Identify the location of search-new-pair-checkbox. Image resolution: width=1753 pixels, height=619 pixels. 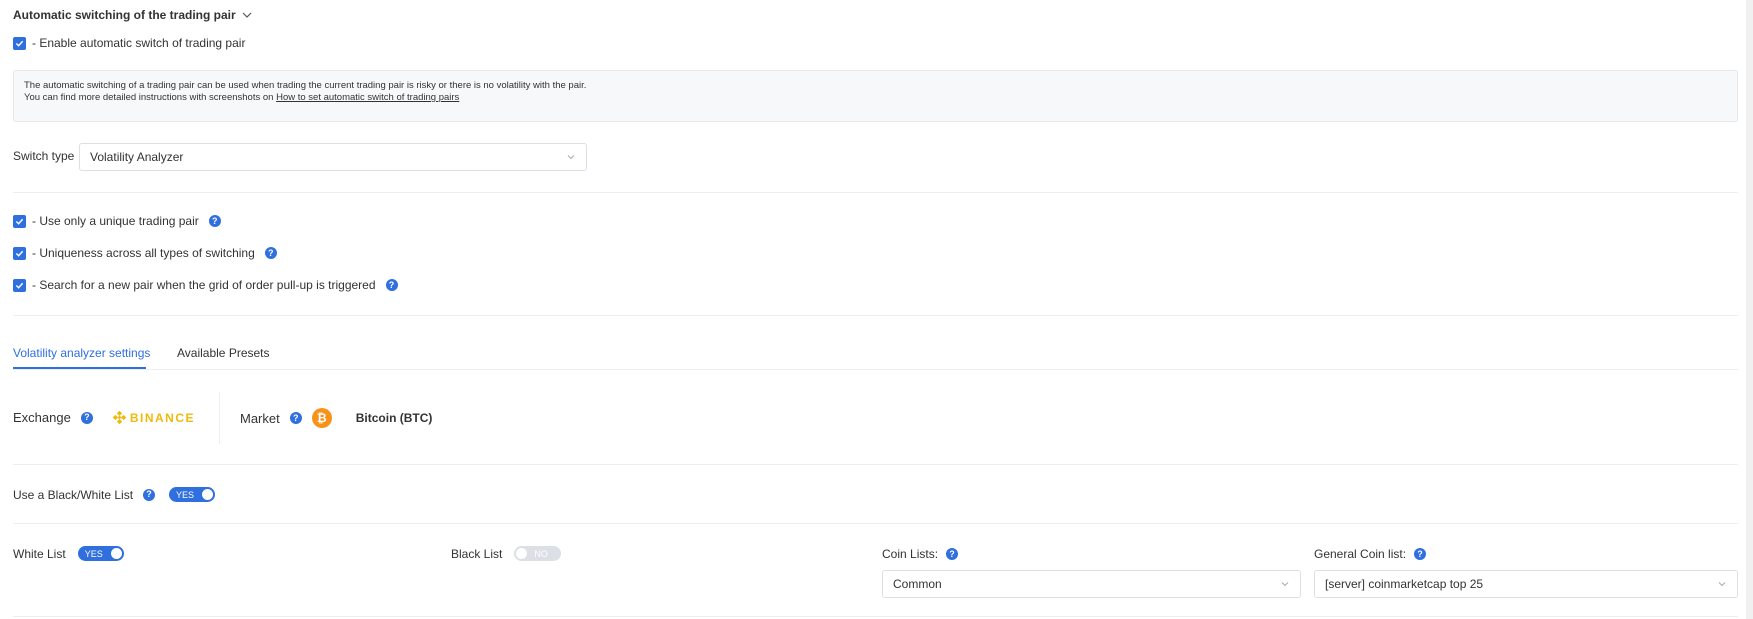
(19, 285).